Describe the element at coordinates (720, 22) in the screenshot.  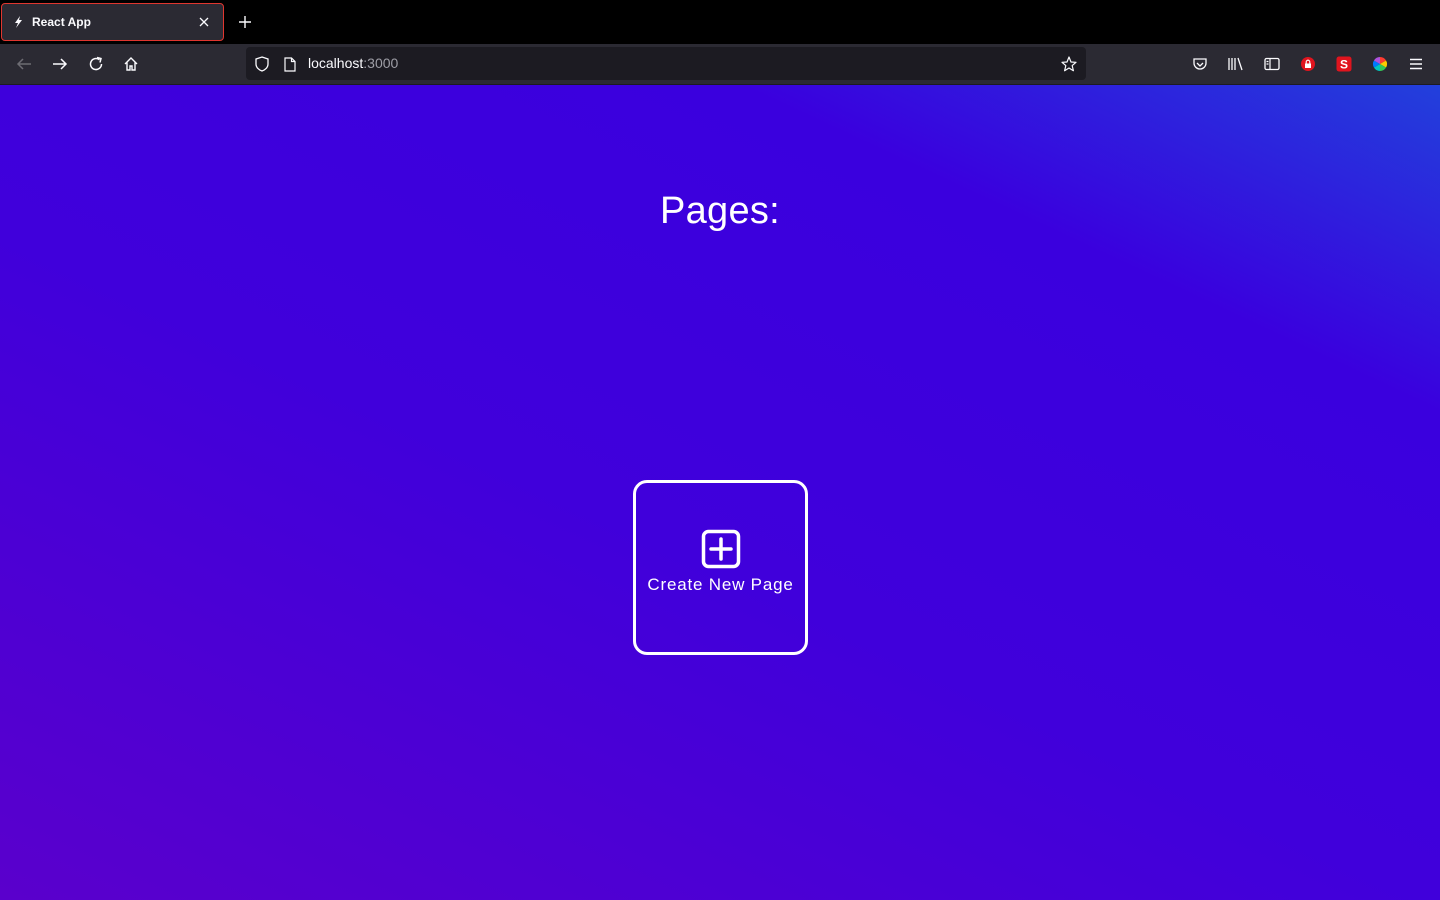
I see `tab-strip: React App` at that location.